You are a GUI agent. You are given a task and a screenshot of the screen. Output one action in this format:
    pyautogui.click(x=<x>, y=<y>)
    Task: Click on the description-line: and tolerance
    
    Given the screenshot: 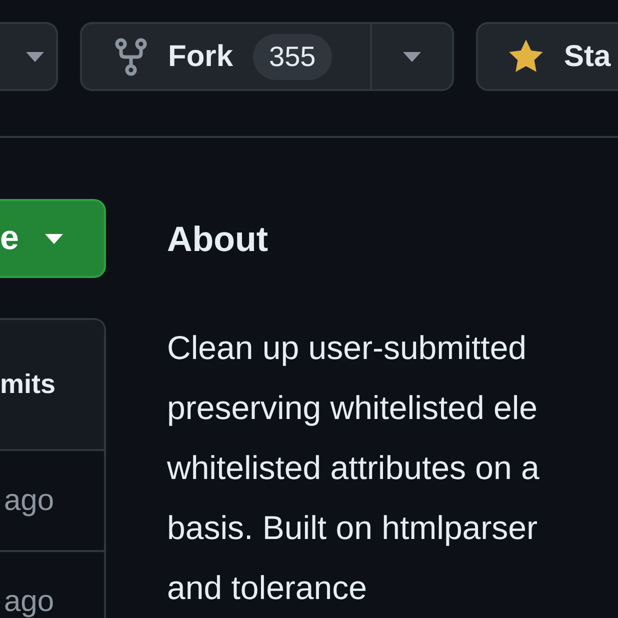 What is the action you would take?
    pyautogui.click(x=267, y=588)
    